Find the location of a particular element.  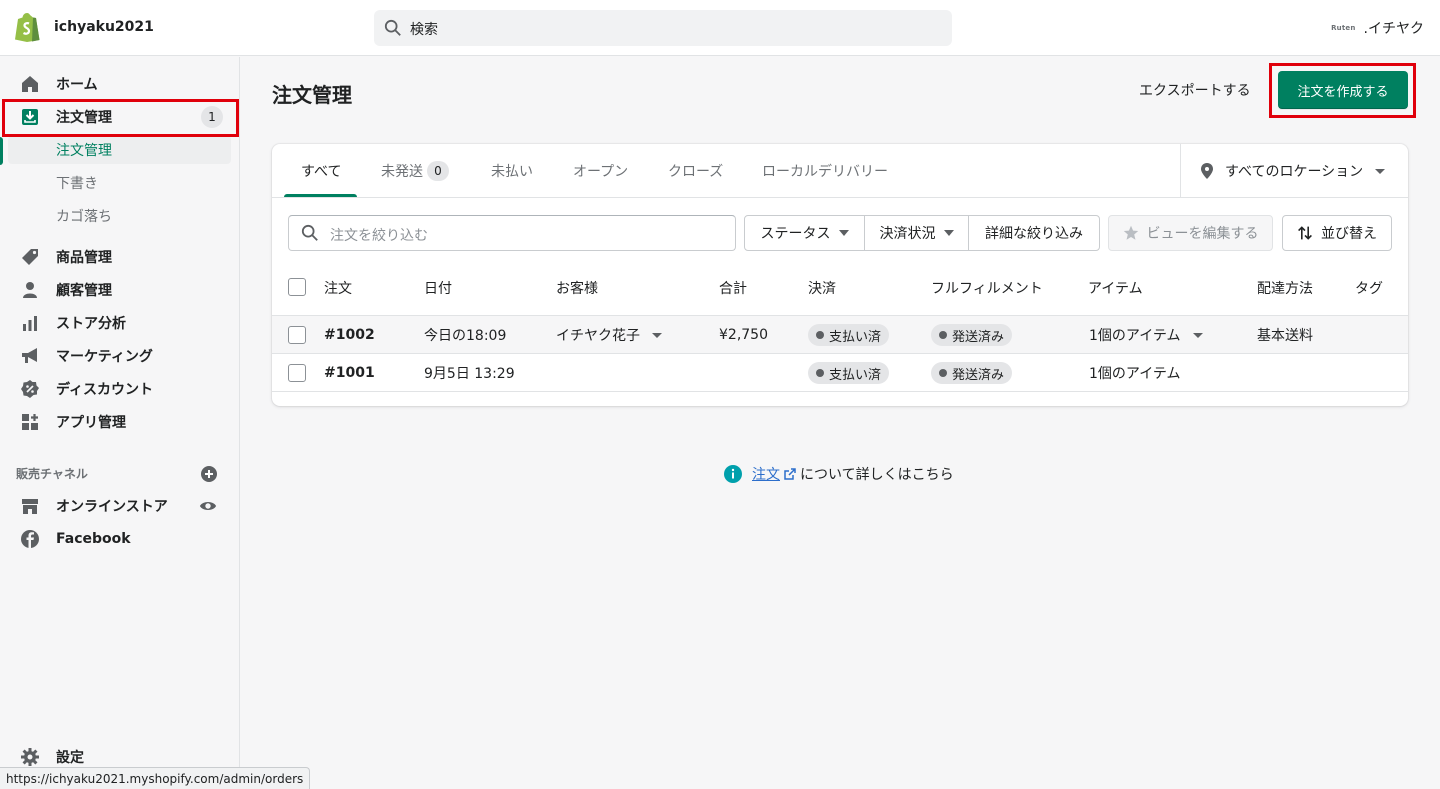

column-header-items: アイテム is located at coordinates (1115, 288).